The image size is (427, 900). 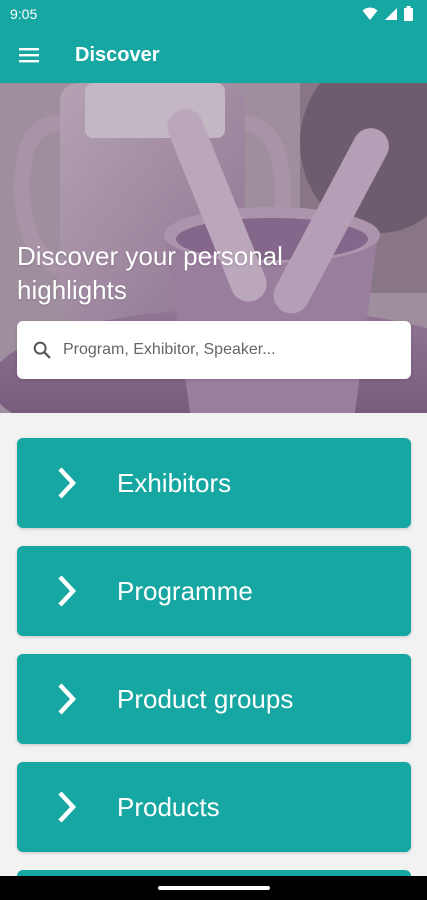 I want to click on menu-item-label: Product groups, so click(x=205, y=698).